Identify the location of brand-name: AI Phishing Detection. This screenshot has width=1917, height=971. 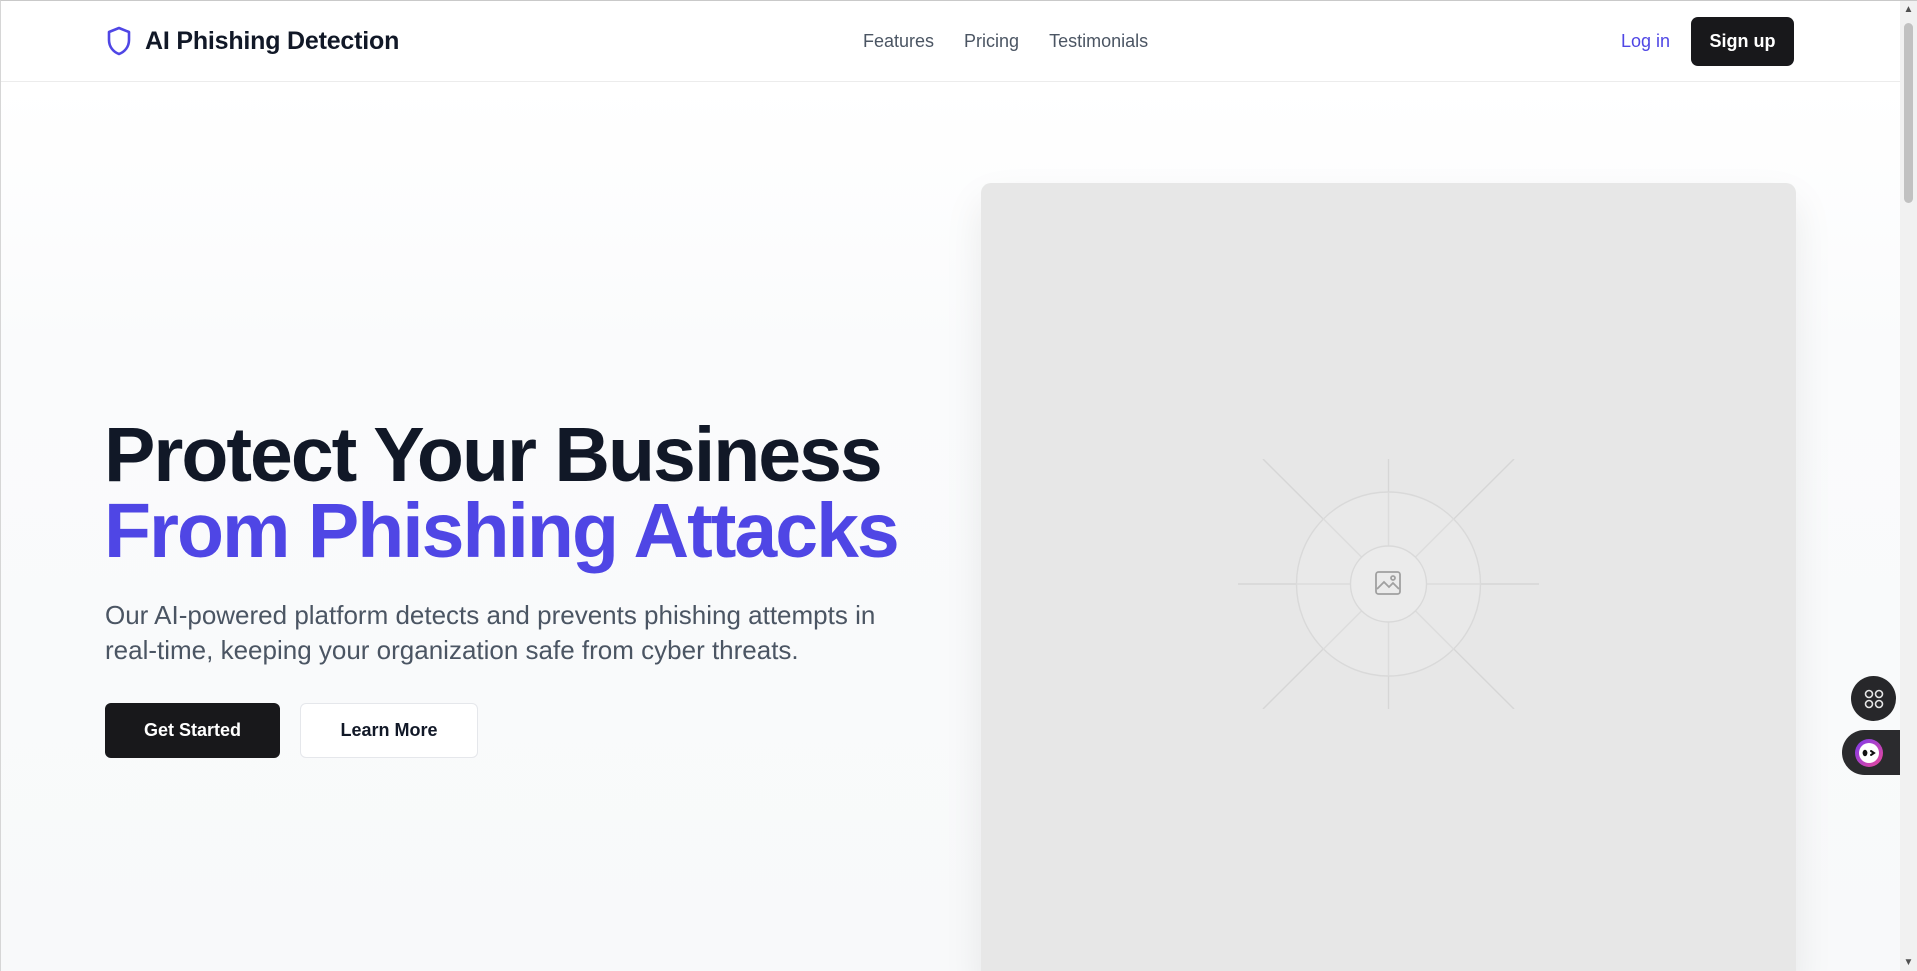
(272, 40).